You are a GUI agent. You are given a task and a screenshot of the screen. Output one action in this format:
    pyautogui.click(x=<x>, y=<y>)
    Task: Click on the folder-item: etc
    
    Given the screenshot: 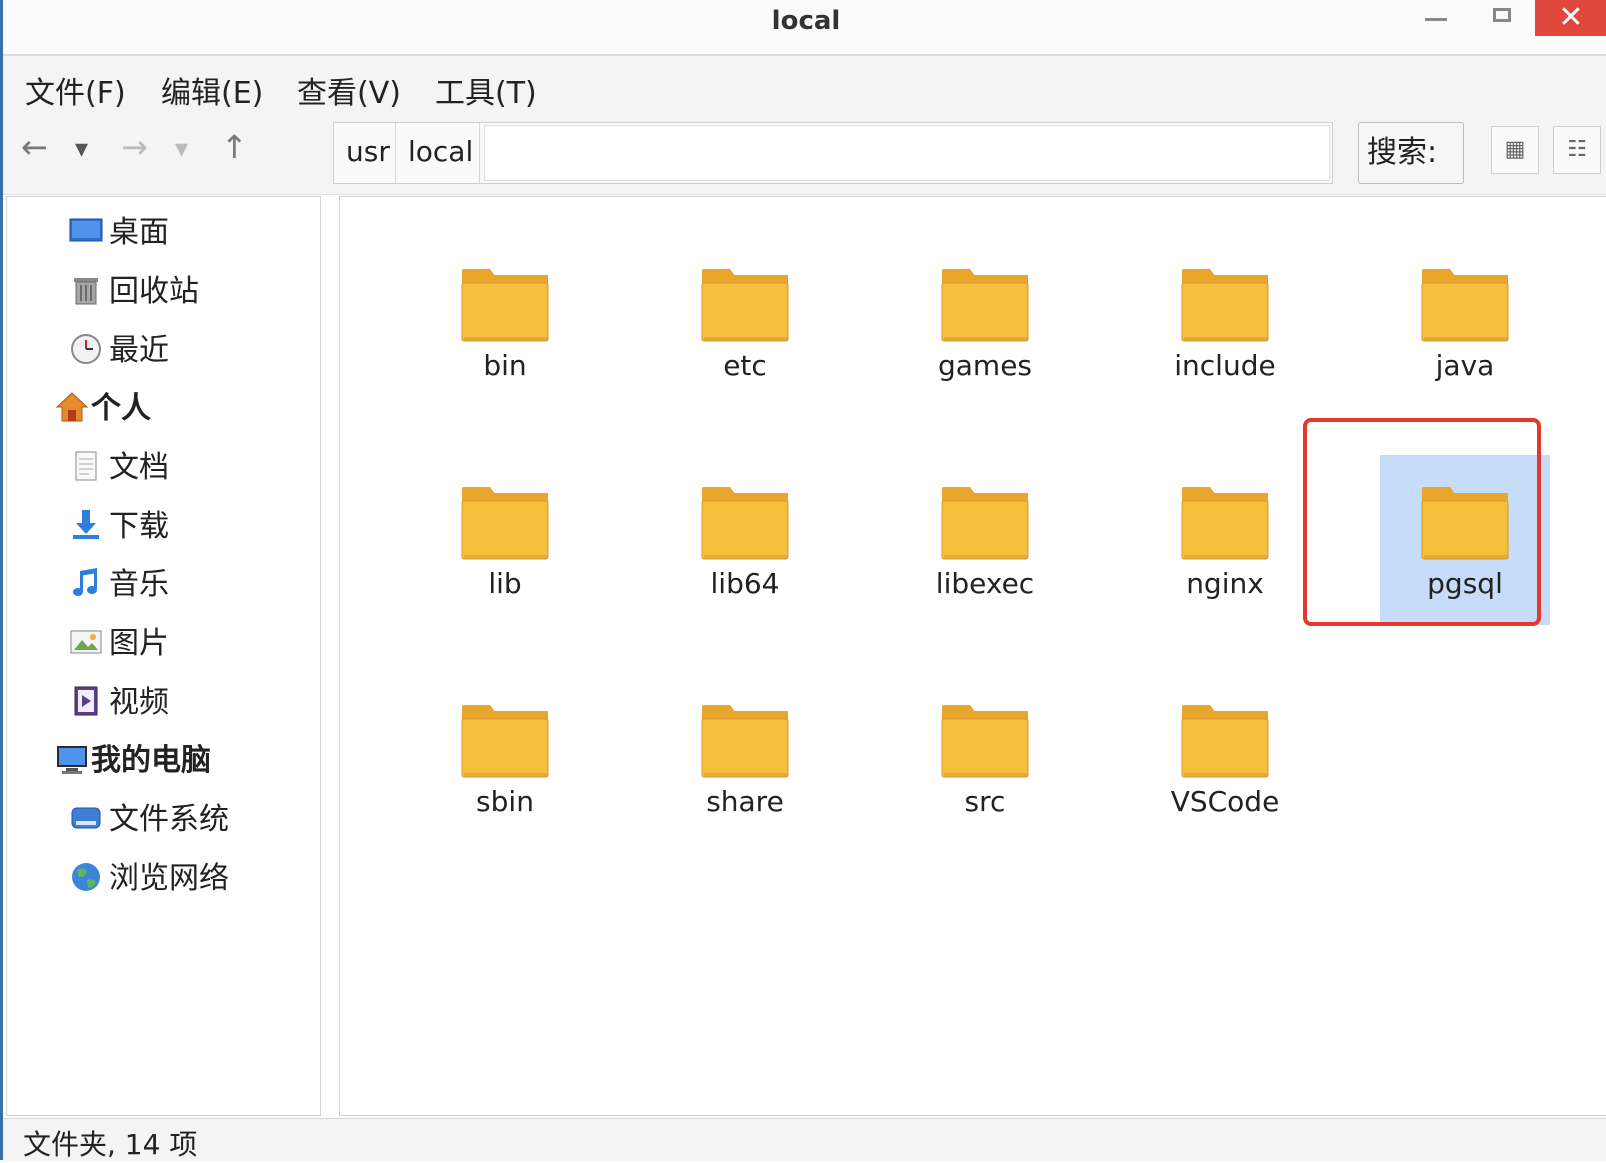 What is the action you would take?
    pyautogui.click(x=745, y=322)
    